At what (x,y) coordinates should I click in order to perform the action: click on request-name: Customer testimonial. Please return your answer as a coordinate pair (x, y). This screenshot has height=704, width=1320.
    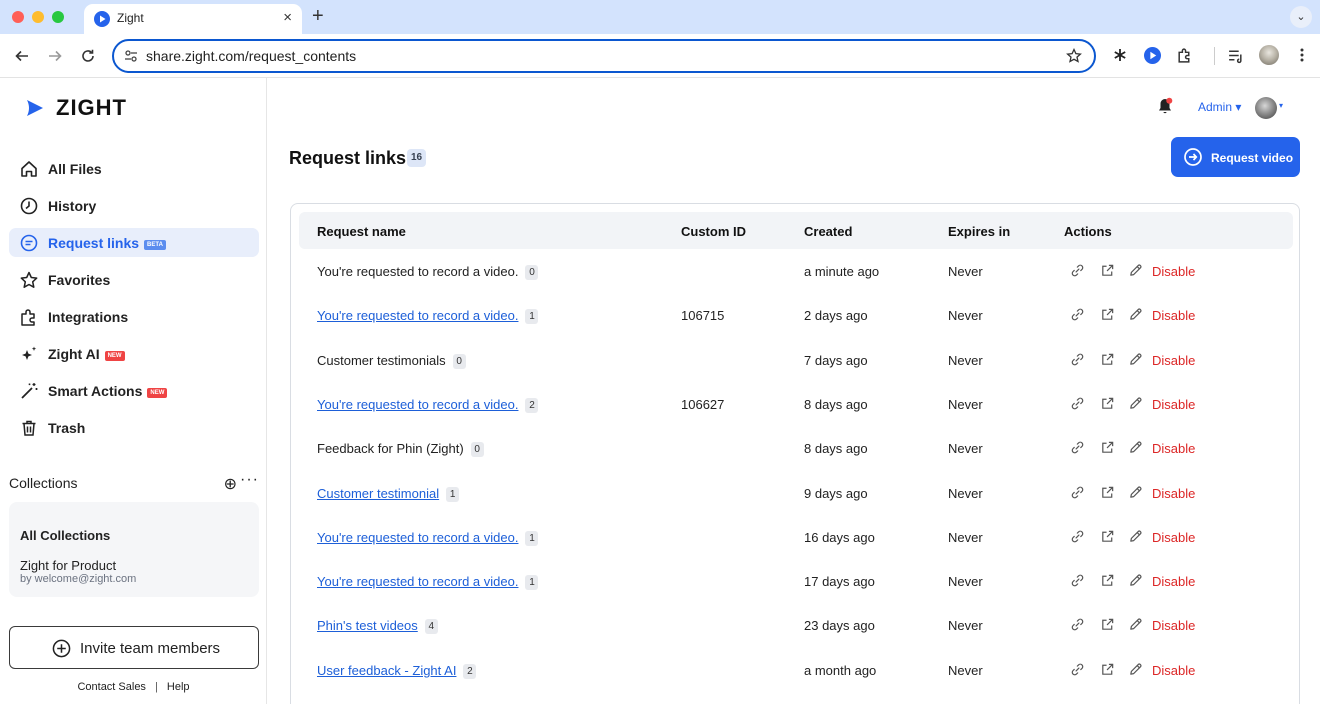
    Looking at the image, I should click on (378, 493).